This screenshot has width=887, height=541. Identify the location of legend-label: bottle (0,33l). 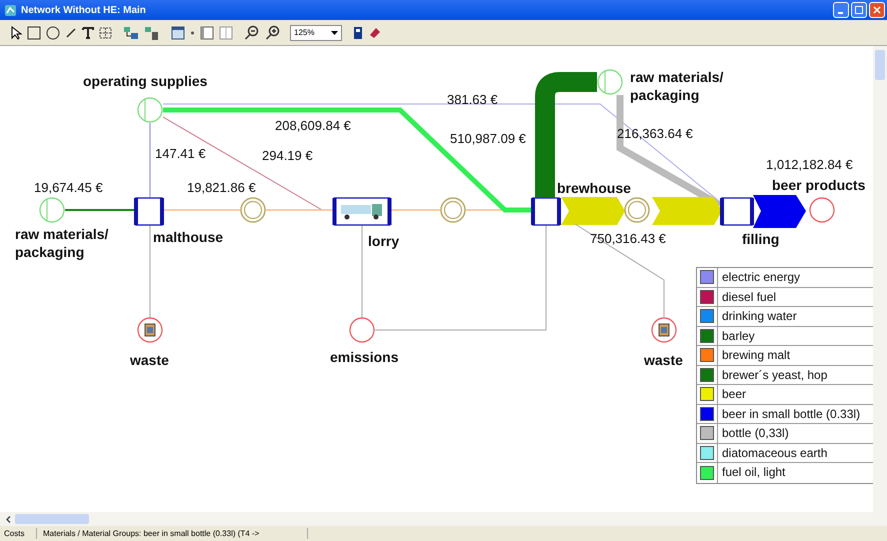
(755, 433).